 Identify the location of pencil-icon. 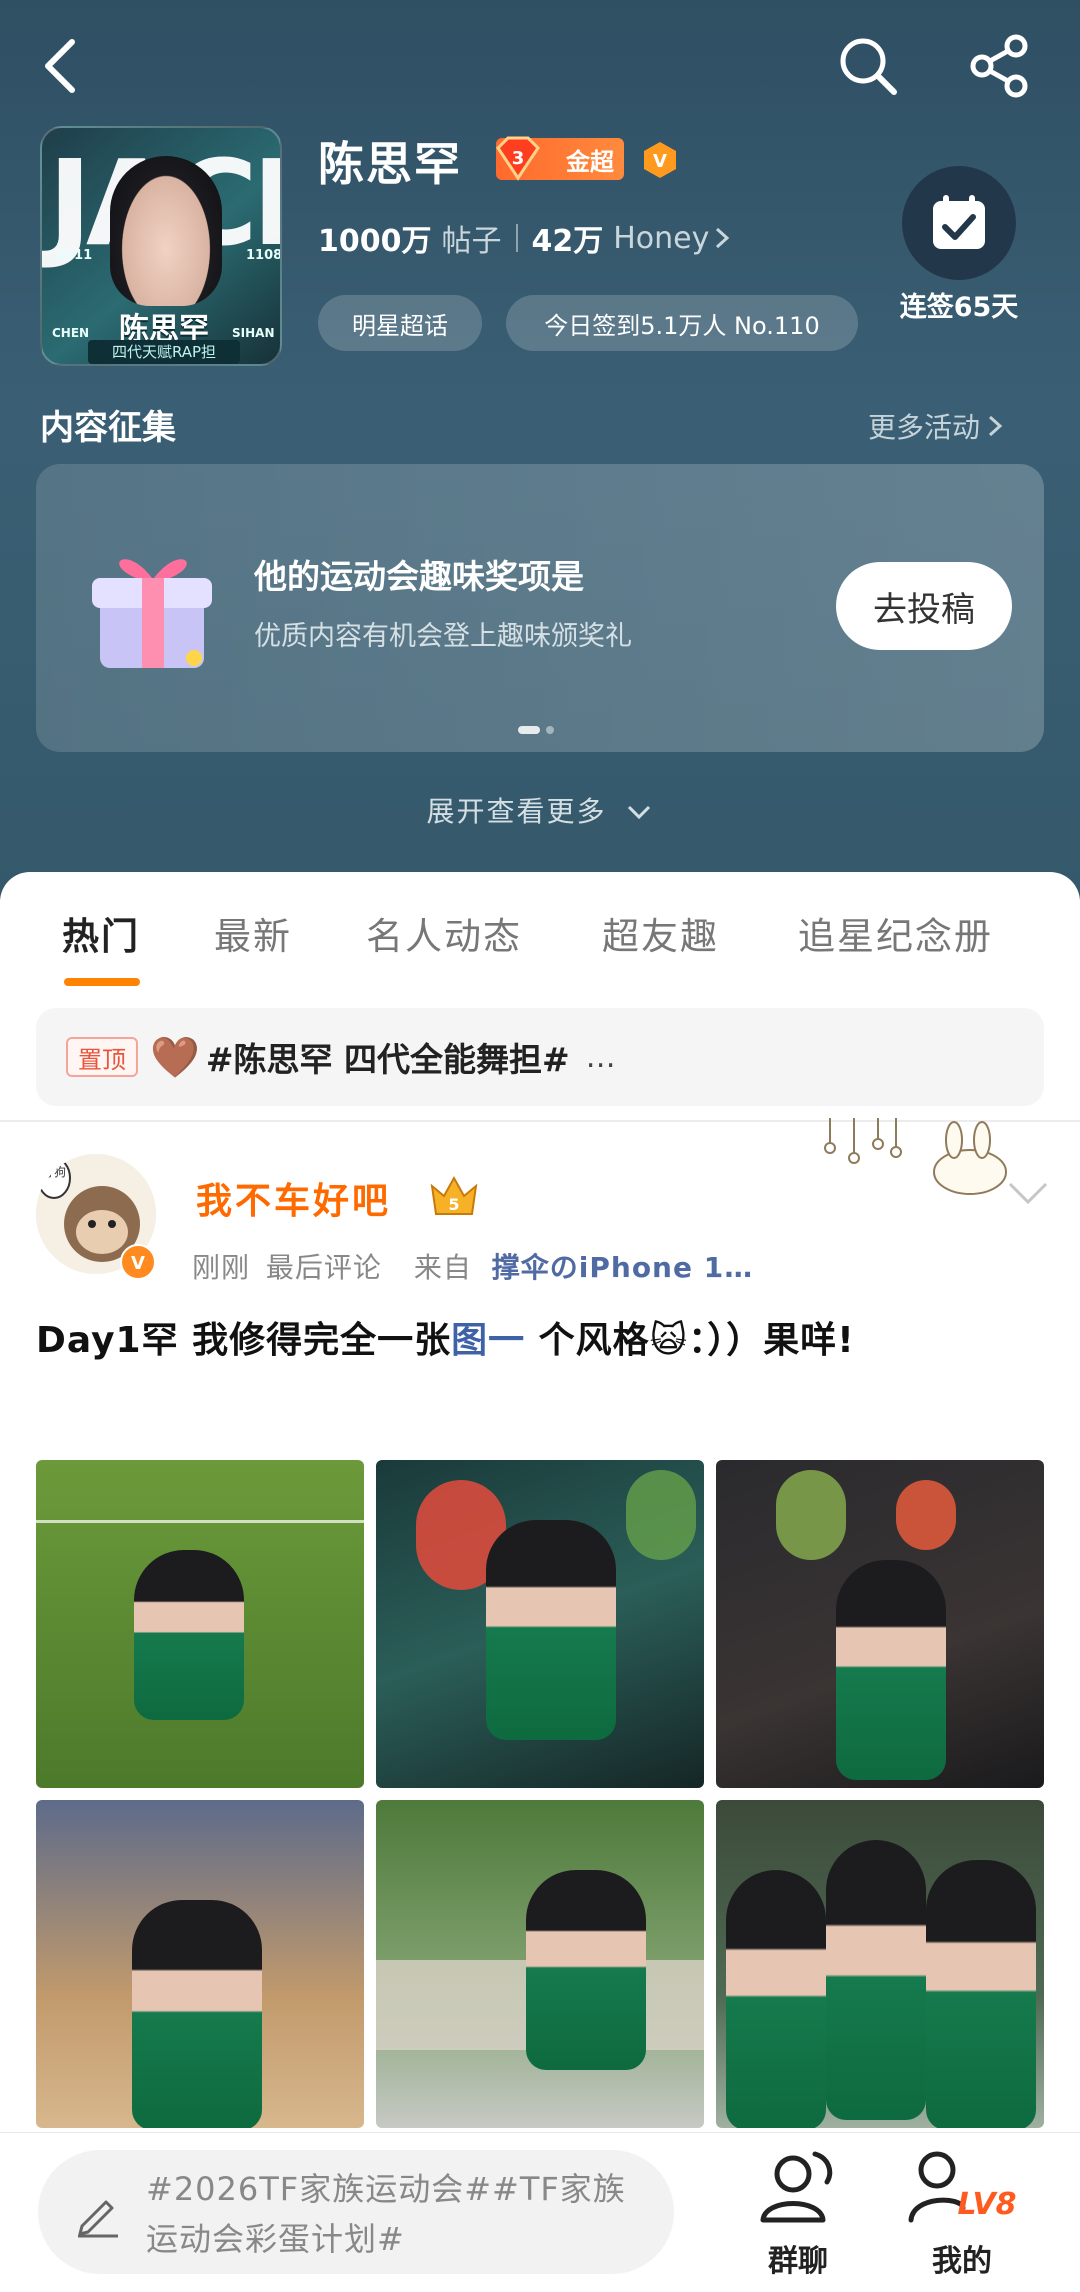
(98, 2219).